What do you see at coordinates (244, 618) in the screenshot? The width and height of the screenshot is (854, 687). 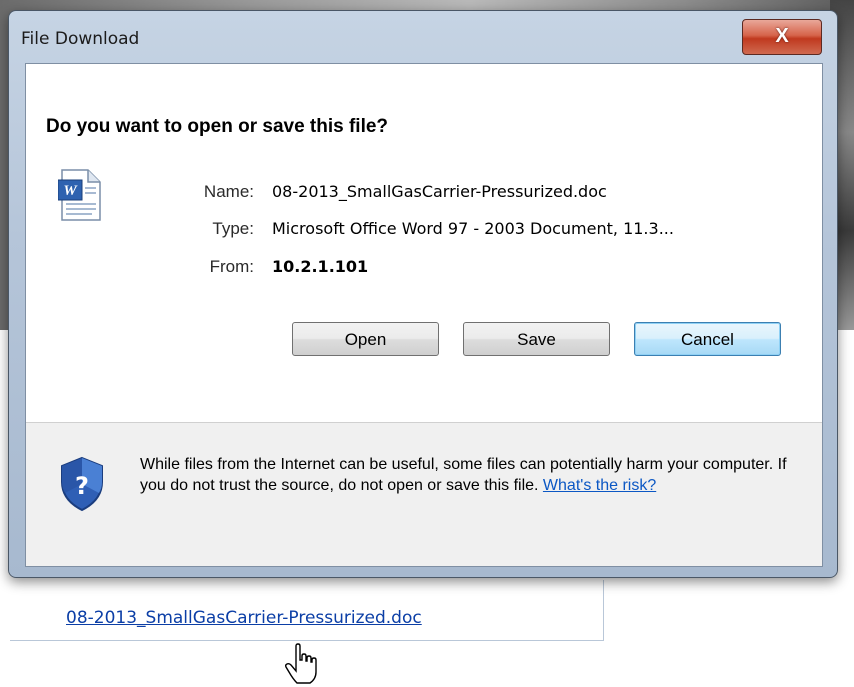 I see `document-link: 08-2013_SmallGasCarrier-Pressurized.doc` at bounding box center [244, 618].